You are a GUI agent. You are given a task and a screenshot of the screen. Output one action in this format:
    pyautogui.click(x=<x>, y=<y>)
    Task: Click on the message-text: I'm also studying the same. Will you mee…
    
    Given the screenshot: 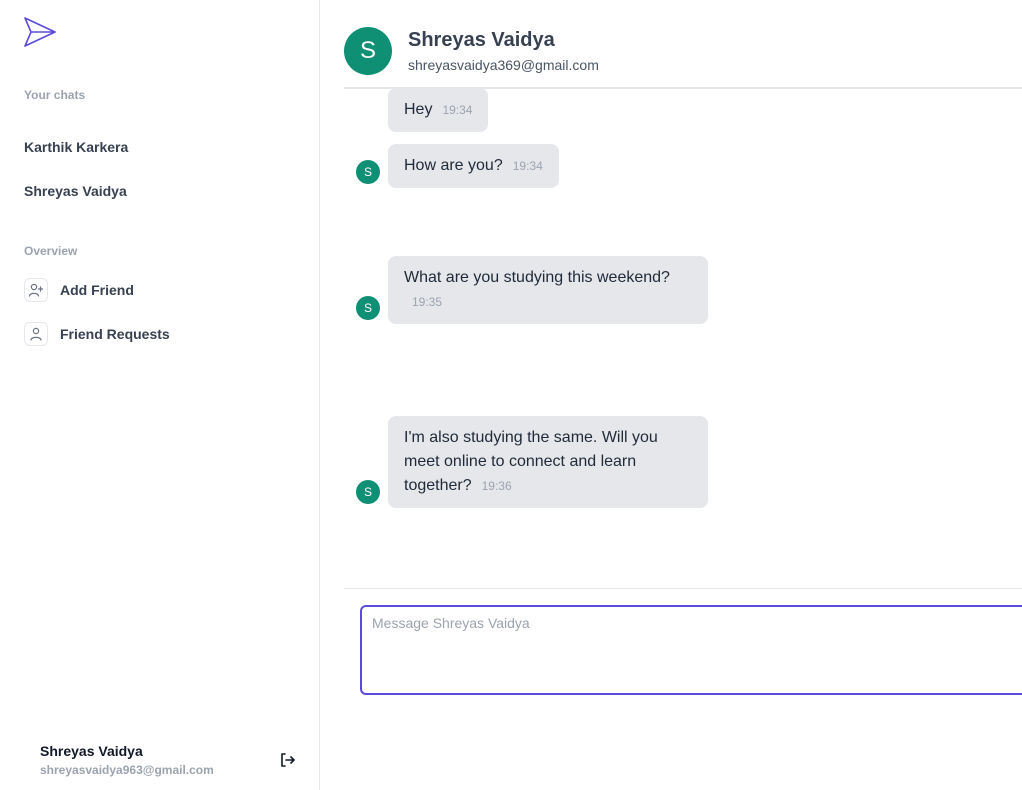 What is the action you would take?
    pyautogui.click(x=531, y=461)
    